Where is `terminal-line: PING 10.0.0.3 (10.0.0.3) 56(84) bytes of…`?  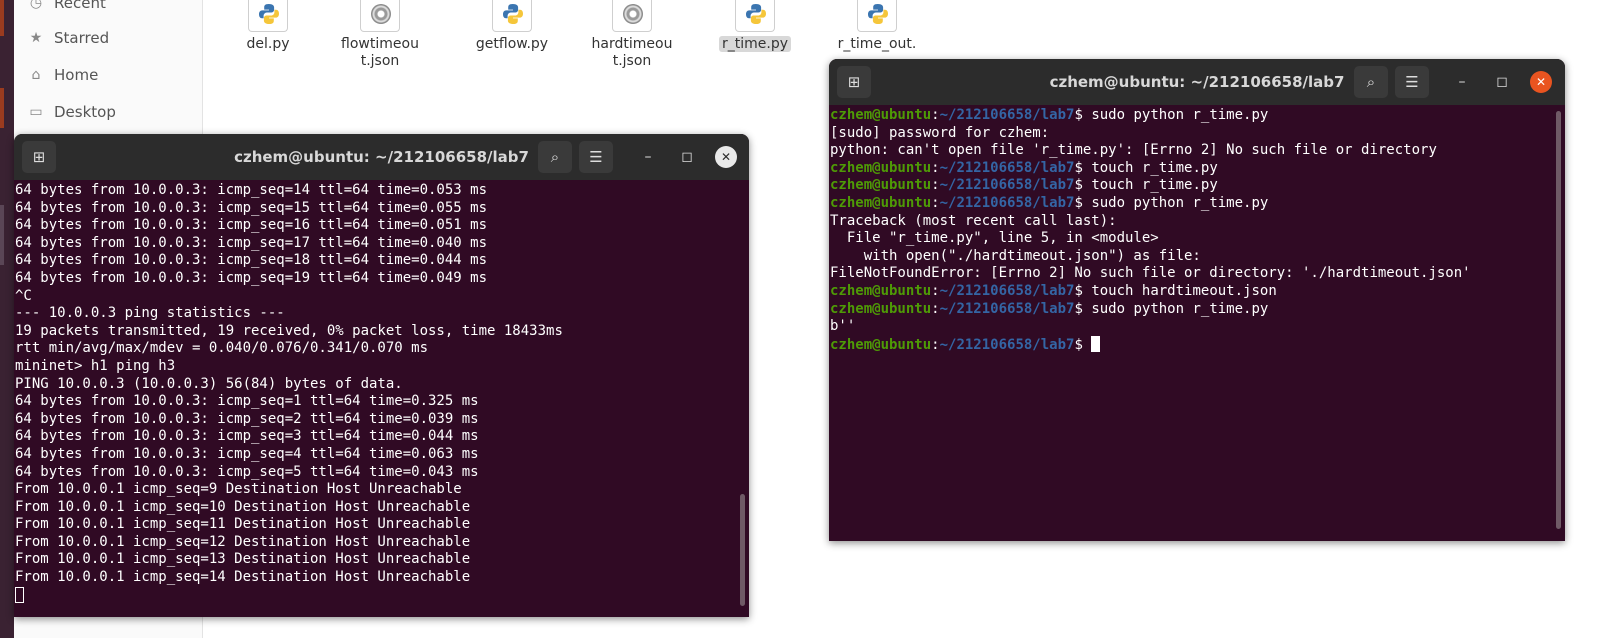 terminal-line: PING 10.0.0.3 (10.0.0.3) 56(84) bytes of… is located at coordinates (209, 383).